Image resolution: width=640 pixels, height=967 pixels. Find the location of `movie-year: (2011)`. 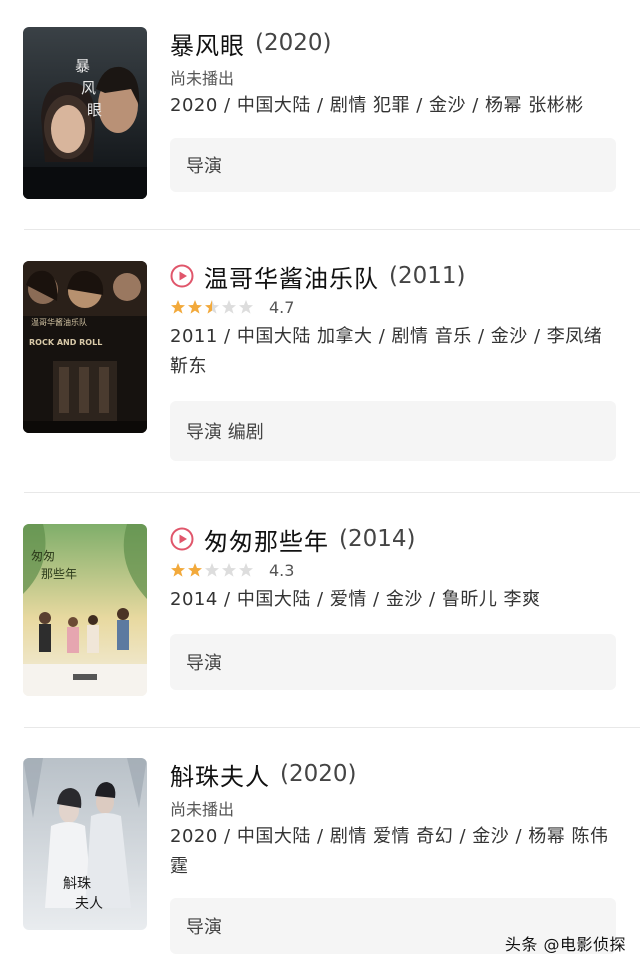

movie-year: (2011) is located at coordinates (427, 276).